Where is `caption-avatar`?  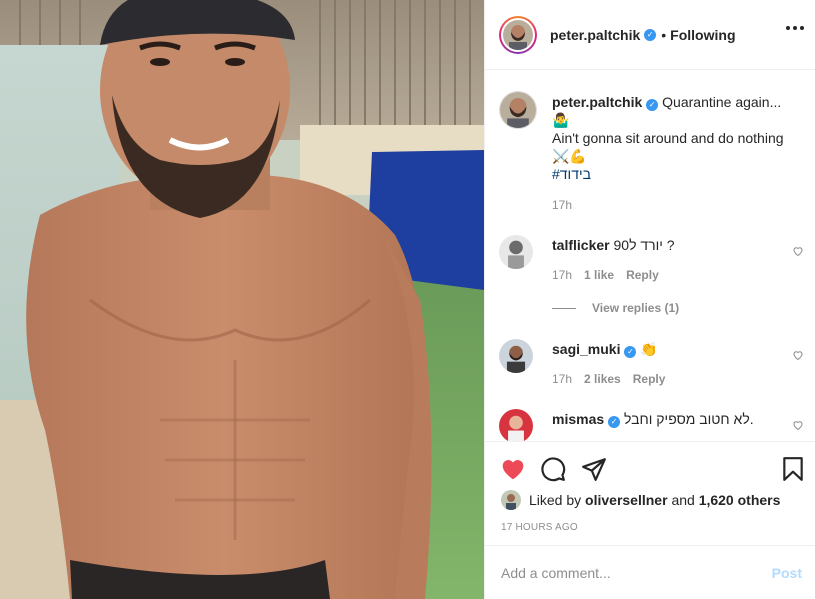
caption-avatar is located at coordinates (518, 110).